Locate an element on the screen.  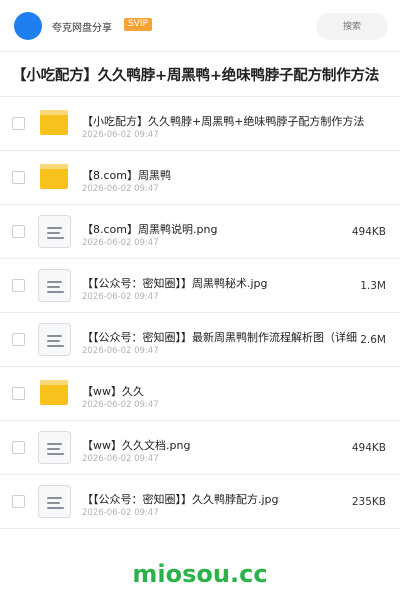
file-name: 【ww】久久文档.png is located at coordinates (136, 445).